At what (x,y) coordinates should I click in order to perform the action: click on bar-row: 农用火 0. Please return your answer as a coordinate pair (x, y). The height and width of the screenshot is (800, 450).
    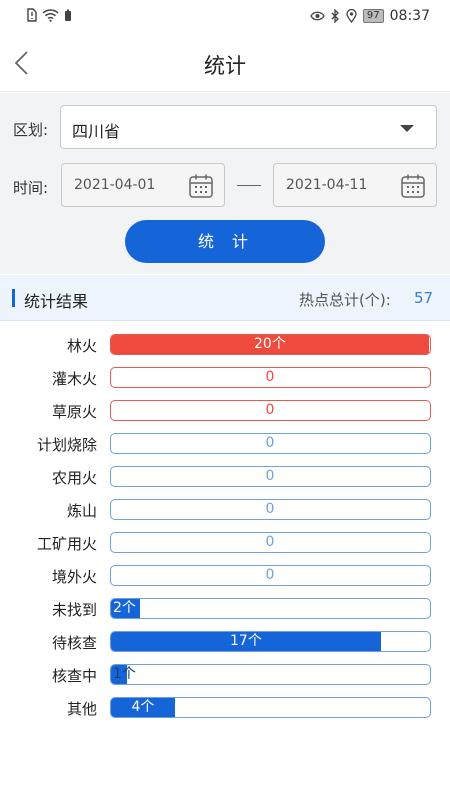
    Looking at the image, I should click on (225, 477).